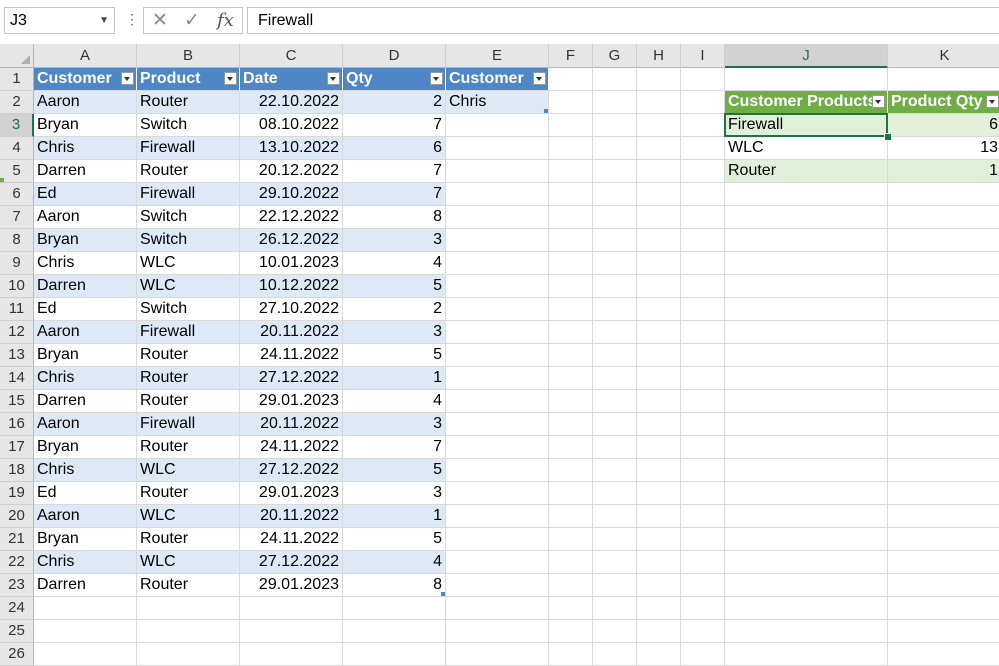  Describe the element at coordinates (497, 79) in the screenshot. I see `filter-table-header: Customer` at that location.